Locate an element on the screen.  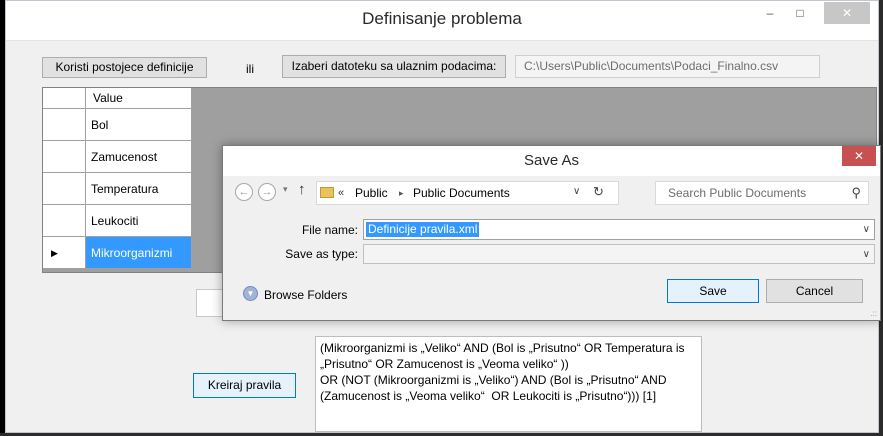
breadcrumb-overflow: « is located at coordinates (341, 193).